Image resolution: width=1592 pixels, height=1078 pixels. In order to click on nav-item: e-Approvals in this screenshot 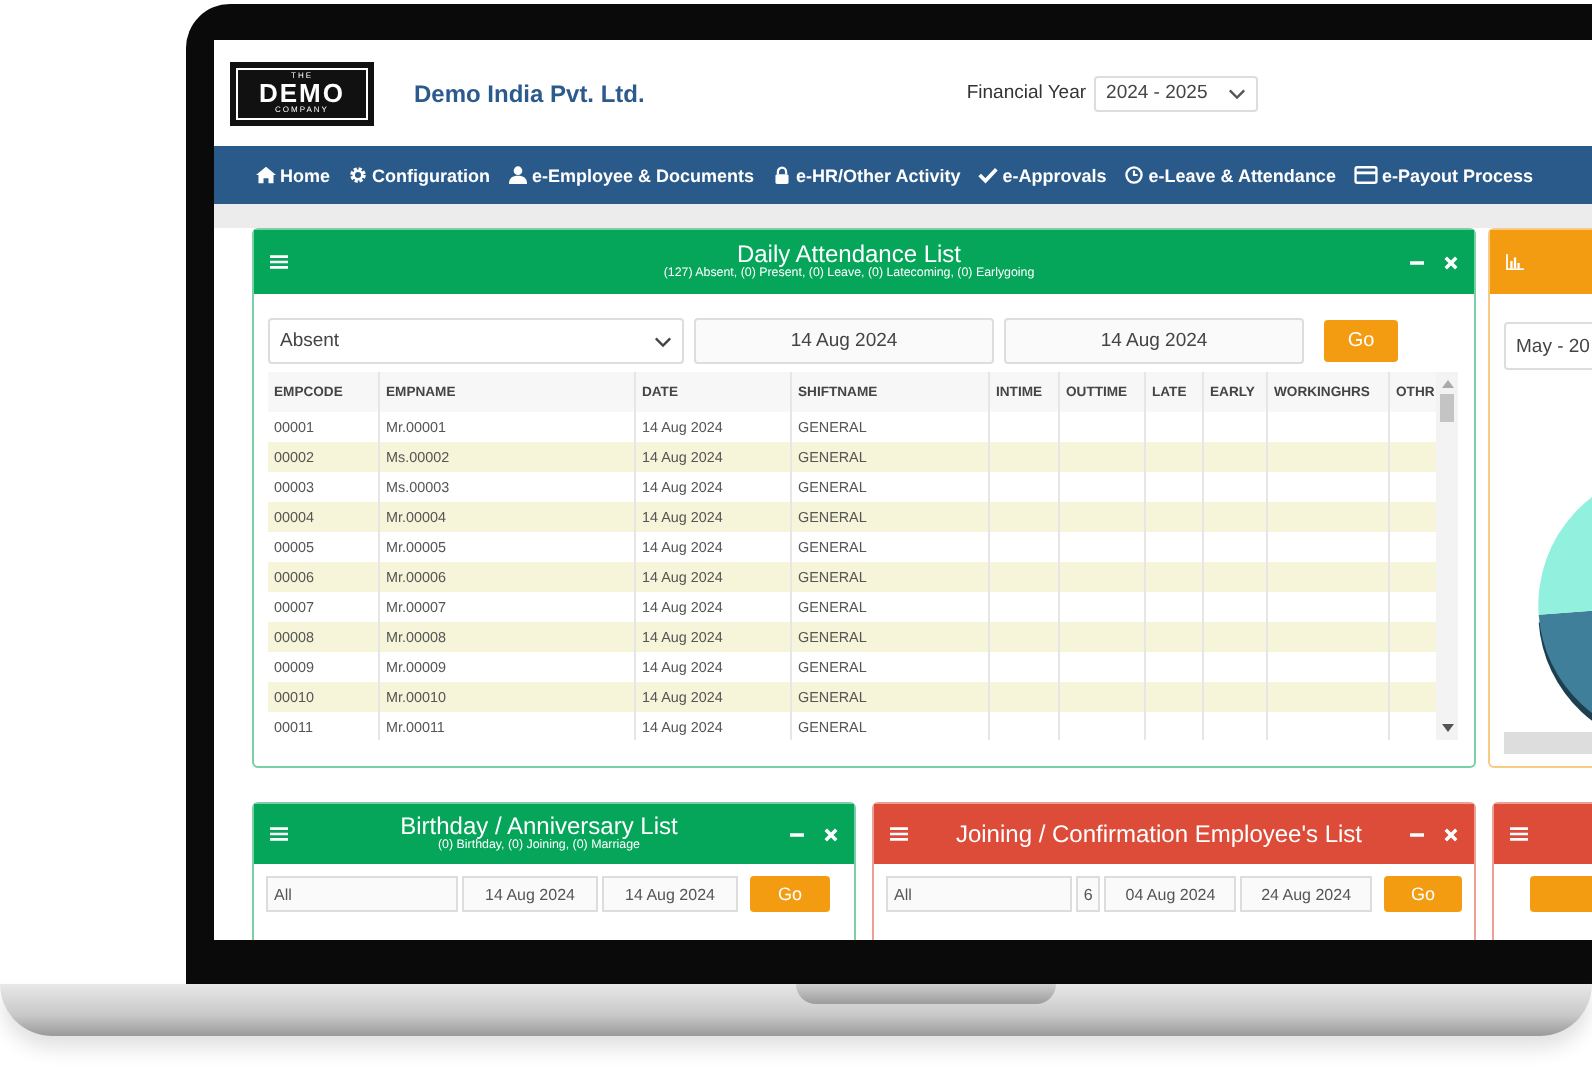, I will do `click(1042, 175)`.